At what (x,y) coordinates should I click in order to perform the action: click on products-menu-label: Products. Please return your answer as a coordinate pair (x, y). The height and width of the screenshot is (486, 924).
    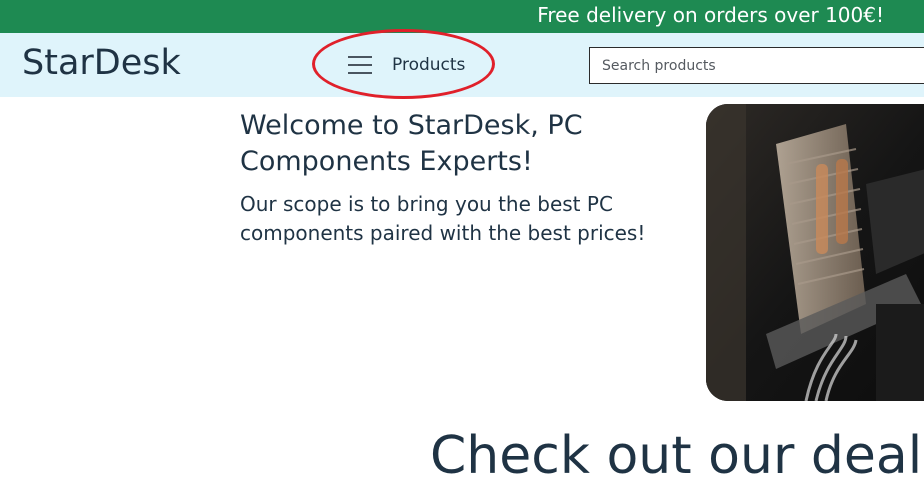
    Looking at the image, I should click on (429, 65).